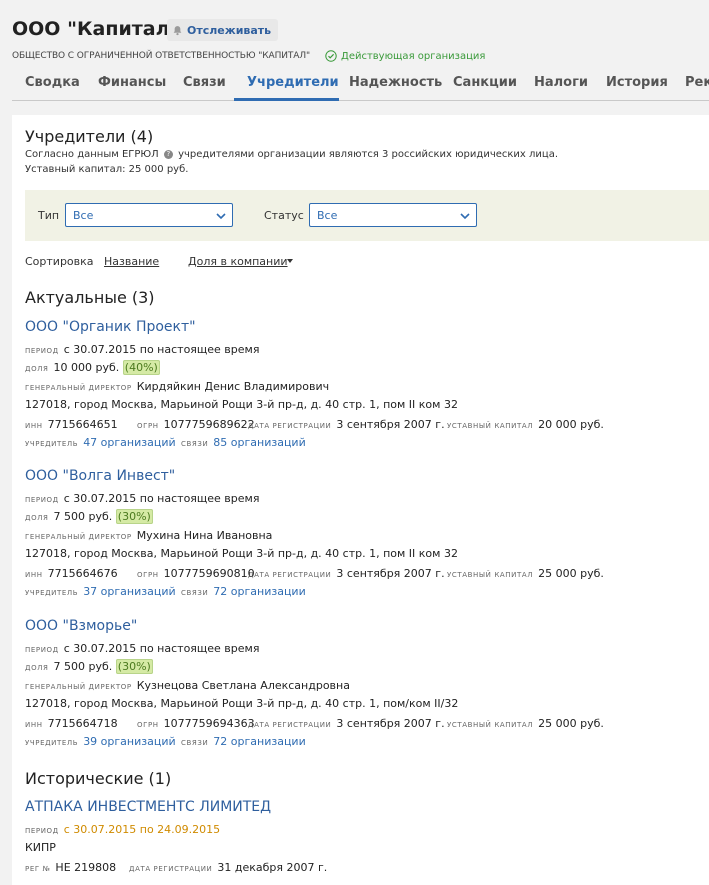 The width and height of the screenshot is (709, 885). I want to click on ogrn-field: огрн 1077759690810, so click(196, 573).